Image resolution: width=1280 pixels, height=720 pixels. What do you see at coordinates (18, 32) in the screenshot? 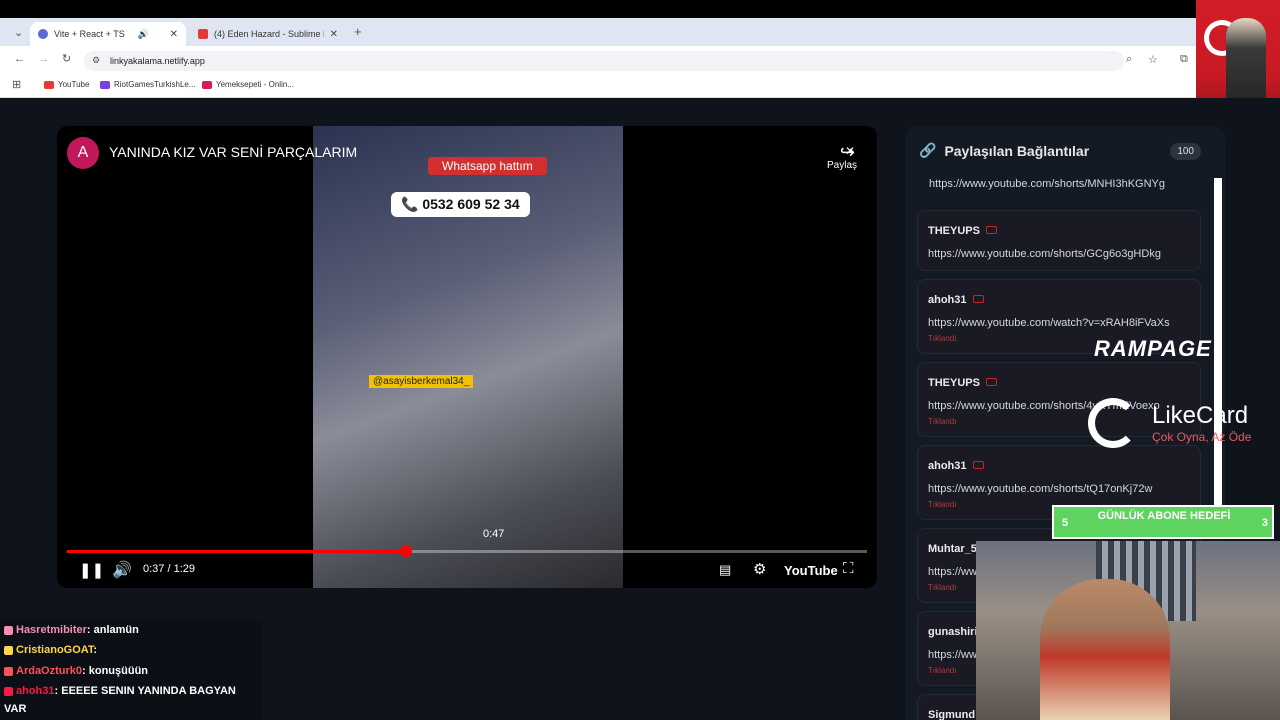
I see `tab-list-icon: ⌄` at bounding box center [18, 32].